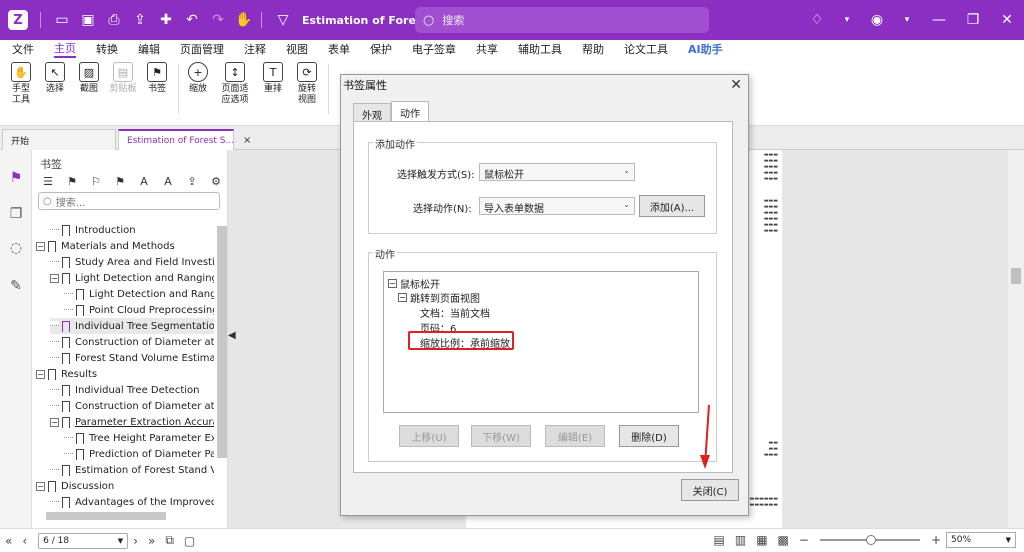  What do you see at coordinates (132, 422) in the screenshot?
I see `bookmark-item: − Parameter Extraction Accuracy` at bounding box center [132, 422].